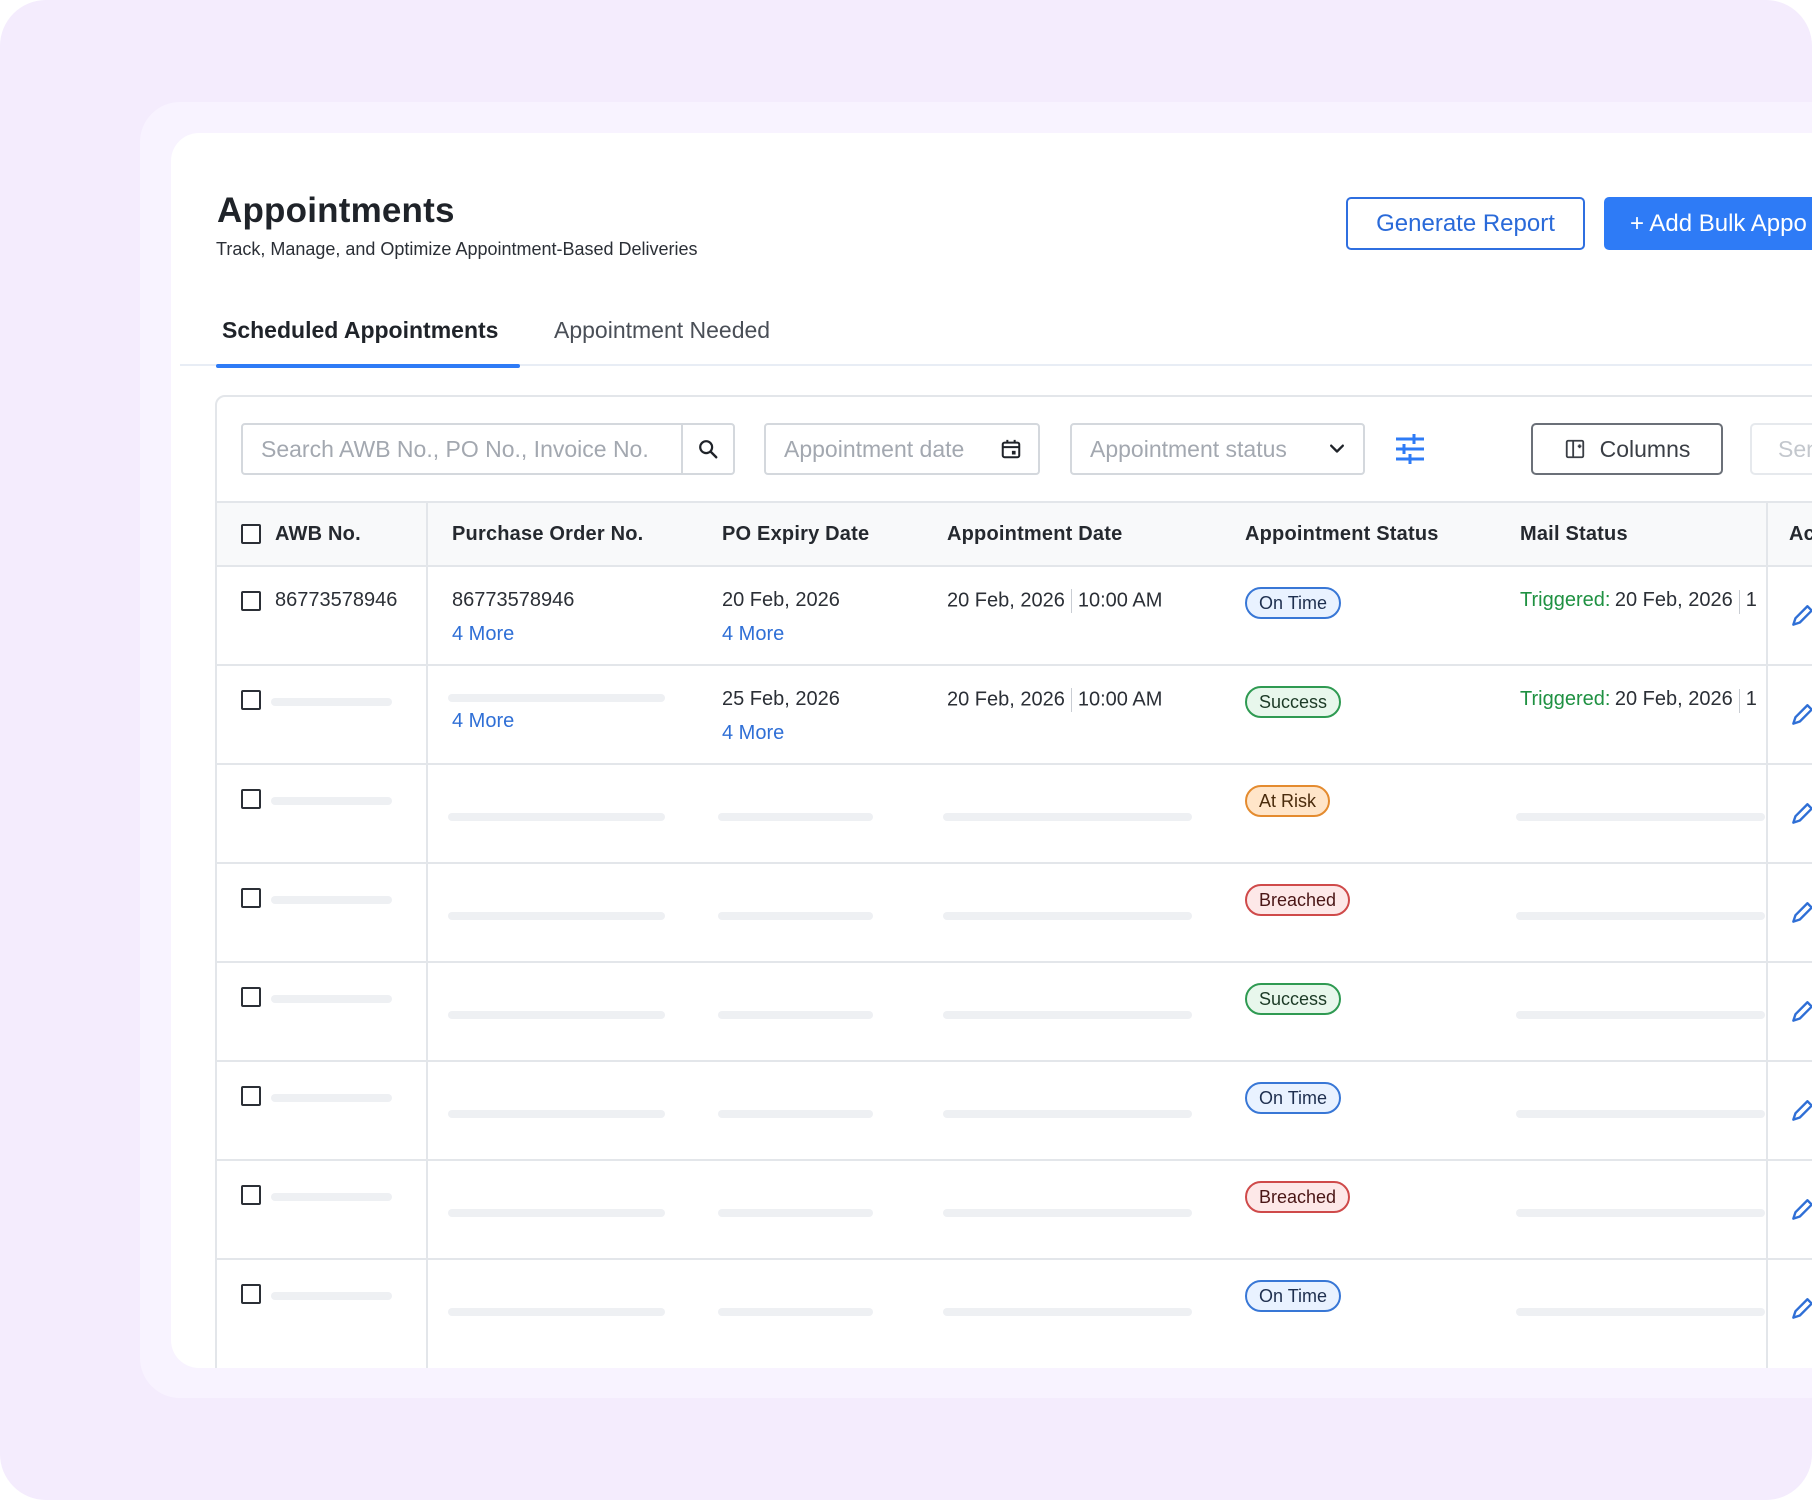 This screenshot has height=1500, width=1812. I want to click on columns-button: Columns, so click(1627, 449).